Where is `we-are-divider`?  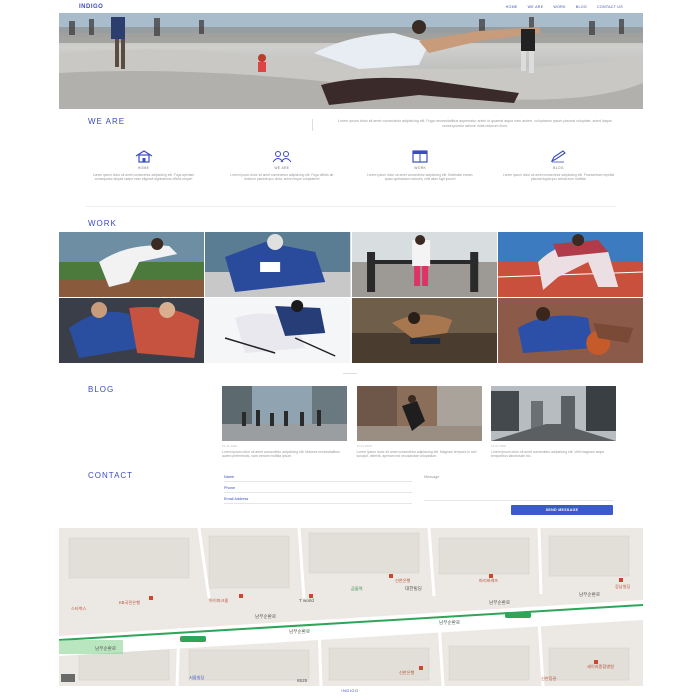
we-are-divider is located at coordinates (312, 125).